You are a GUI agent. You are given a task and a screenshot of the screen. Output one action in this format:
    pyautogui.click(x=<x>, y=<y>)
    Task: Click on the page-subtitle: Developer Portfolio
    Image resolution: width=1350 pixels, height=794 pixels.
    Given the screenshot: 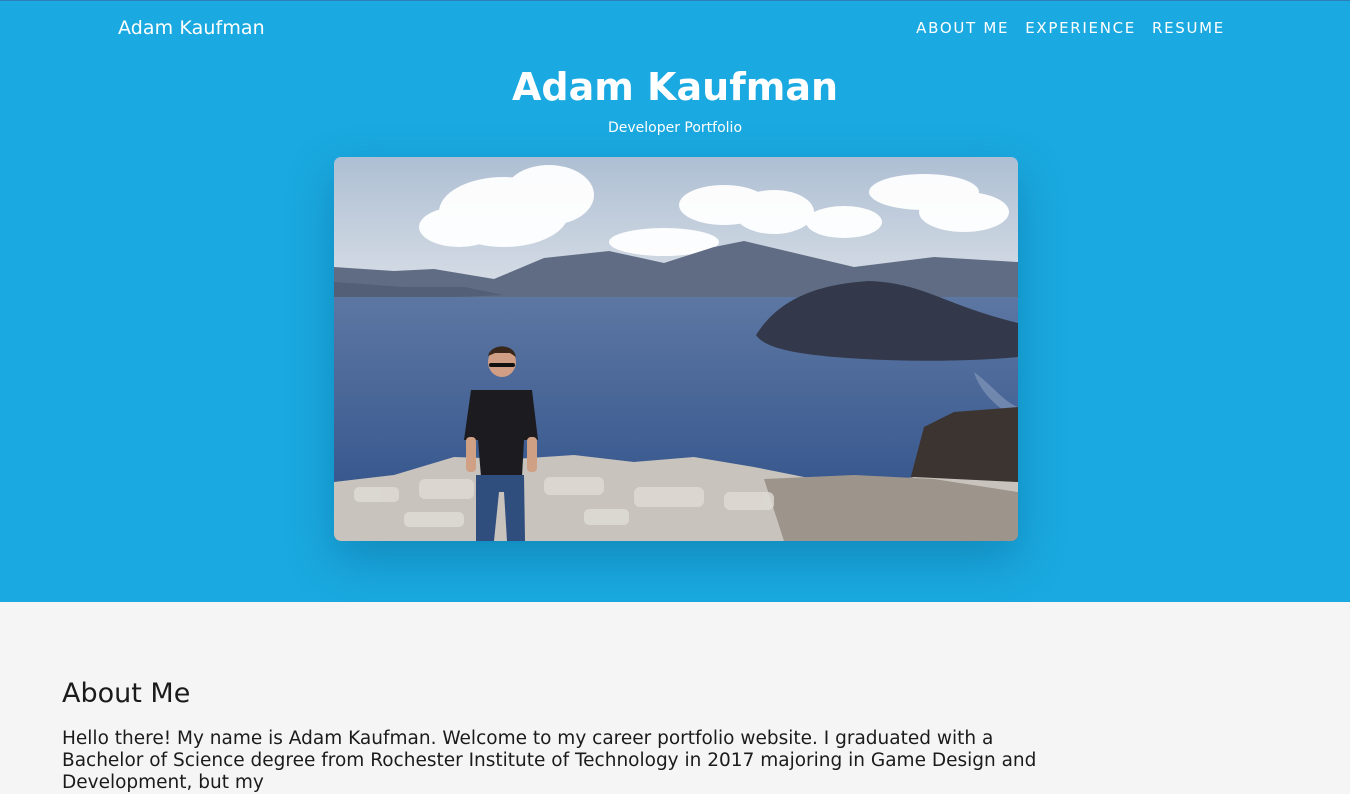 What is the action you would take?
    pyautogui.click(x=675, y=128)
    